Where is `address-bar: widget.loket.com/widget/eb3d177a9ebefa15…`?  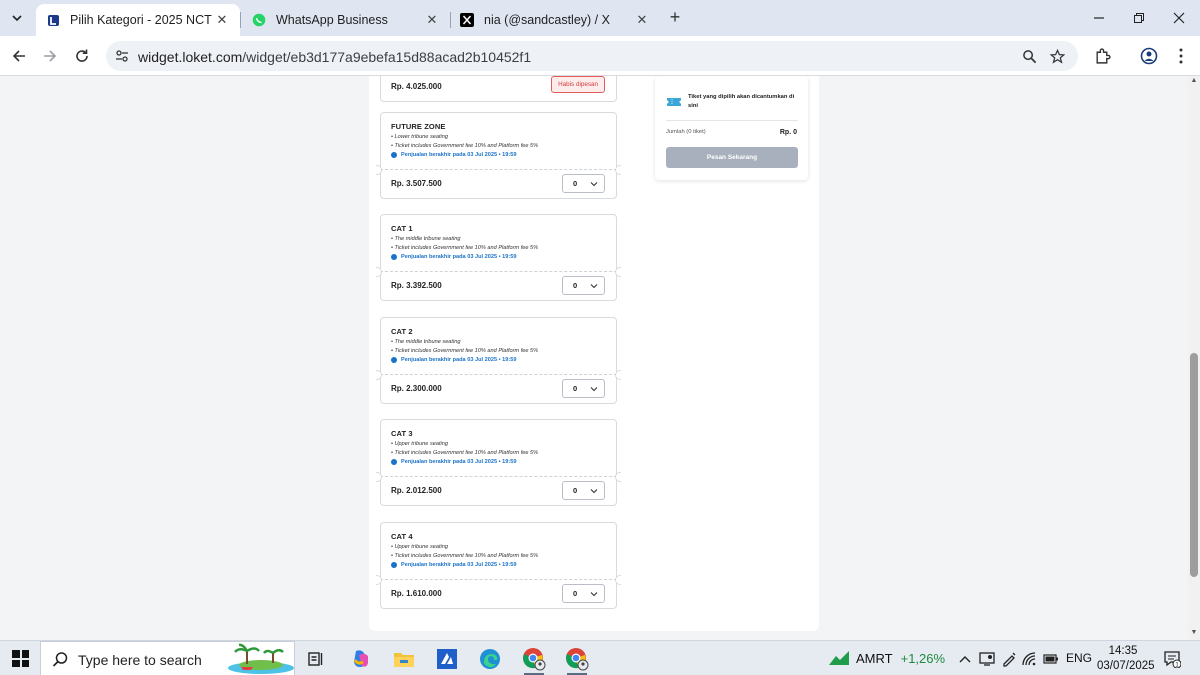 address-bar: widget.loket.com/widget/eb3d177a9ebefa15… is located at coordinates (592, 56).